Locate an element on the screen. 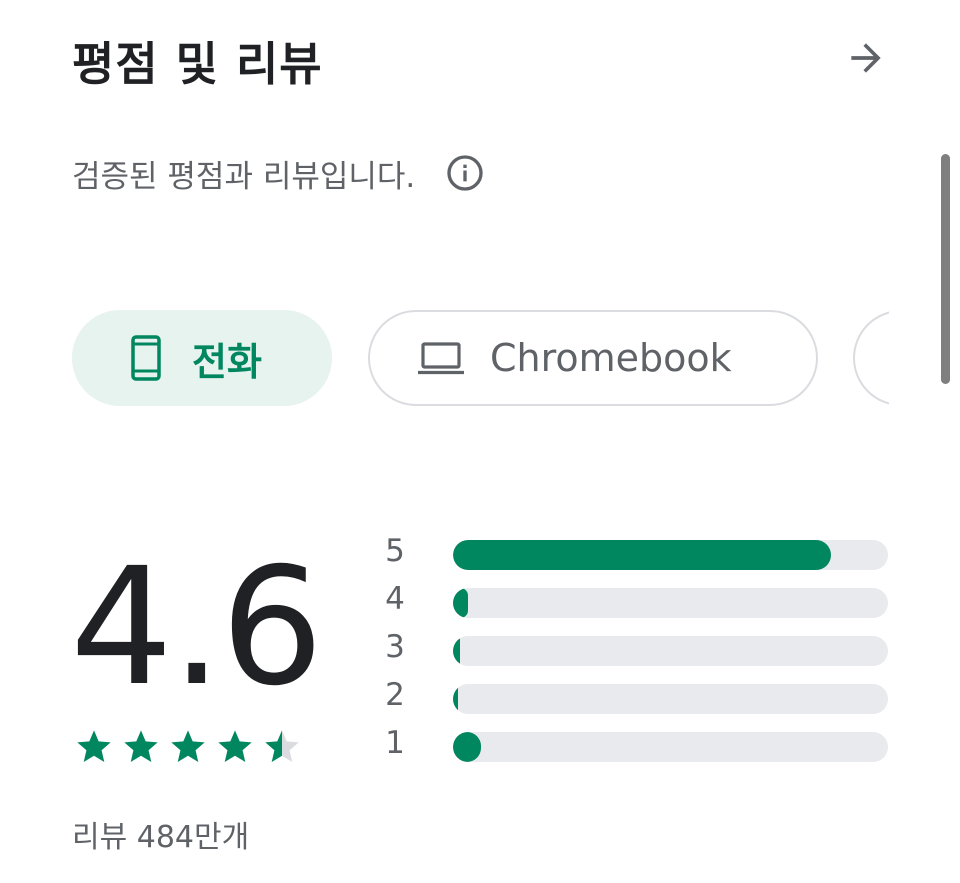 The height and width of the screenshot is (883, 960). average-rating: 4.6 is located at coordinates (197, 628).